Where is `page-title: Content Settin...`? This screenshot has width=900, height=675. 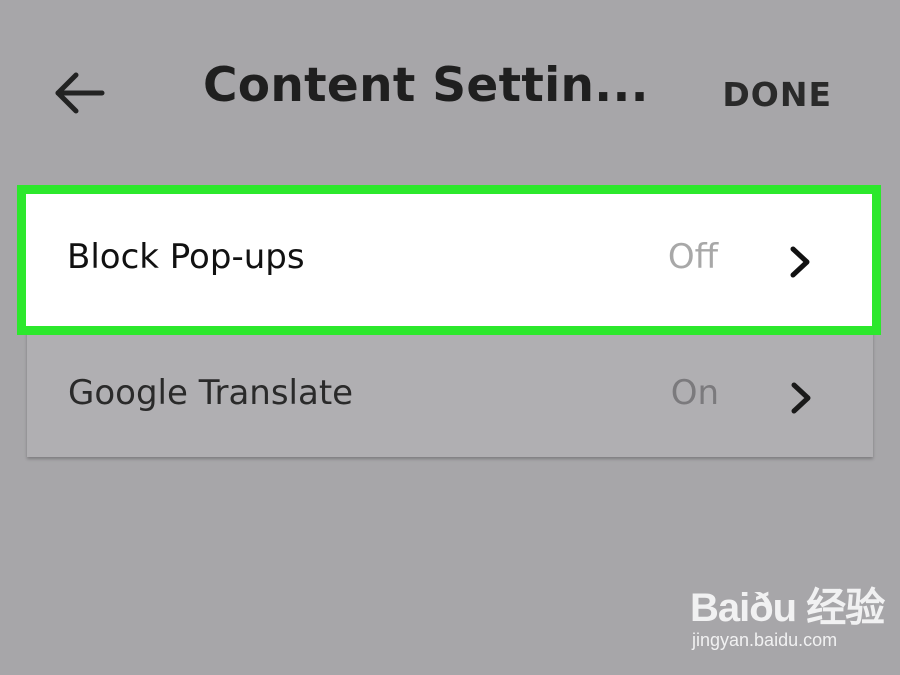 page-title: Content Settin... is located at coordinates (426, 85).